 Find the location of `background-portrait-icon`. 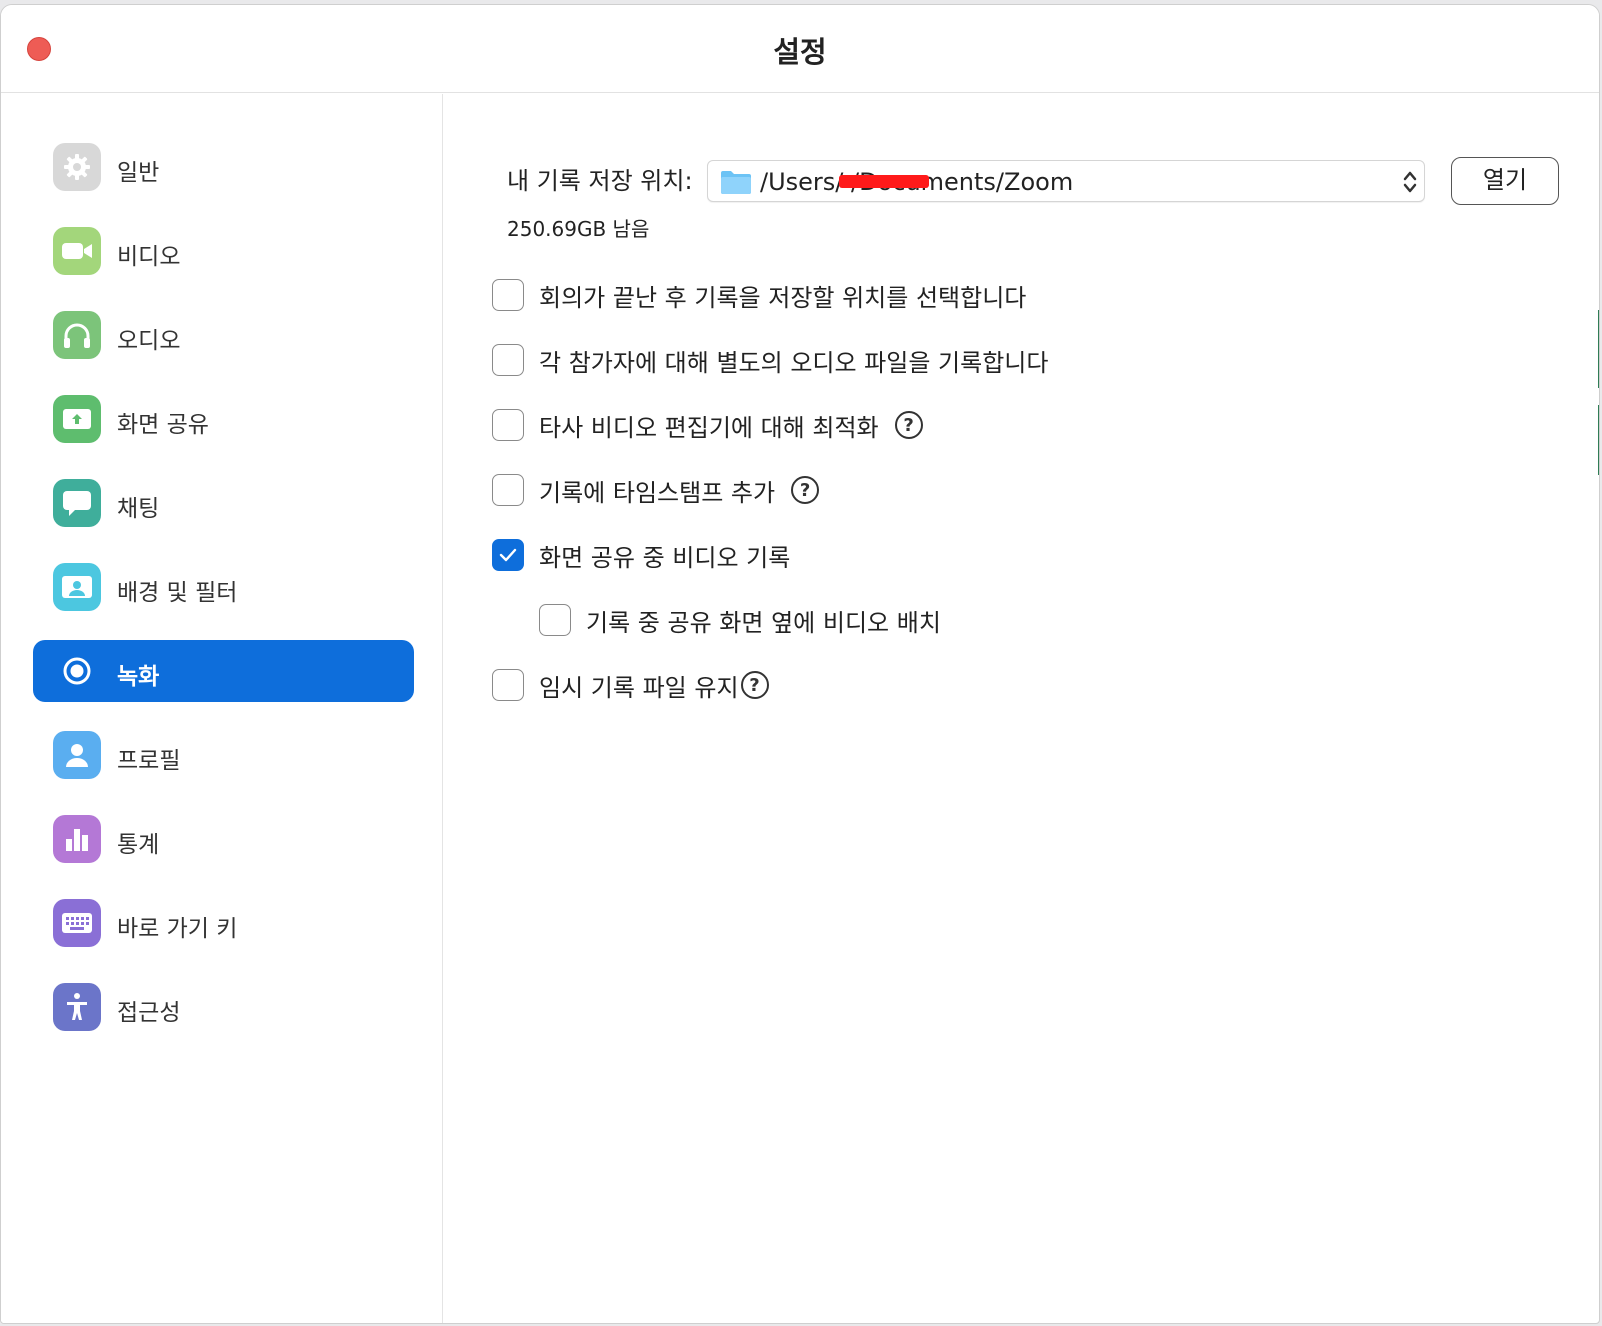

background-portrait-icon is located at coordinates (77, 587).